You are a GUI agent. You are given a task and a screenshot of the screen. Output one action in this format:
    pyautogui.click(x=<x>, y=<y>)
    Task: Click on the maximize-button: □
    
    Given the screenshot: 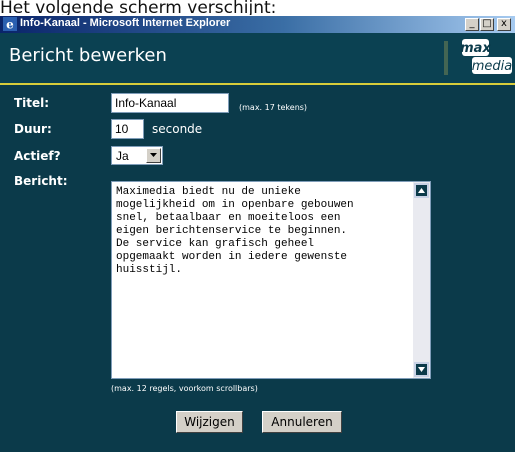 What is the action you would take?
    pyautogui.click(x=487, y=24)
    